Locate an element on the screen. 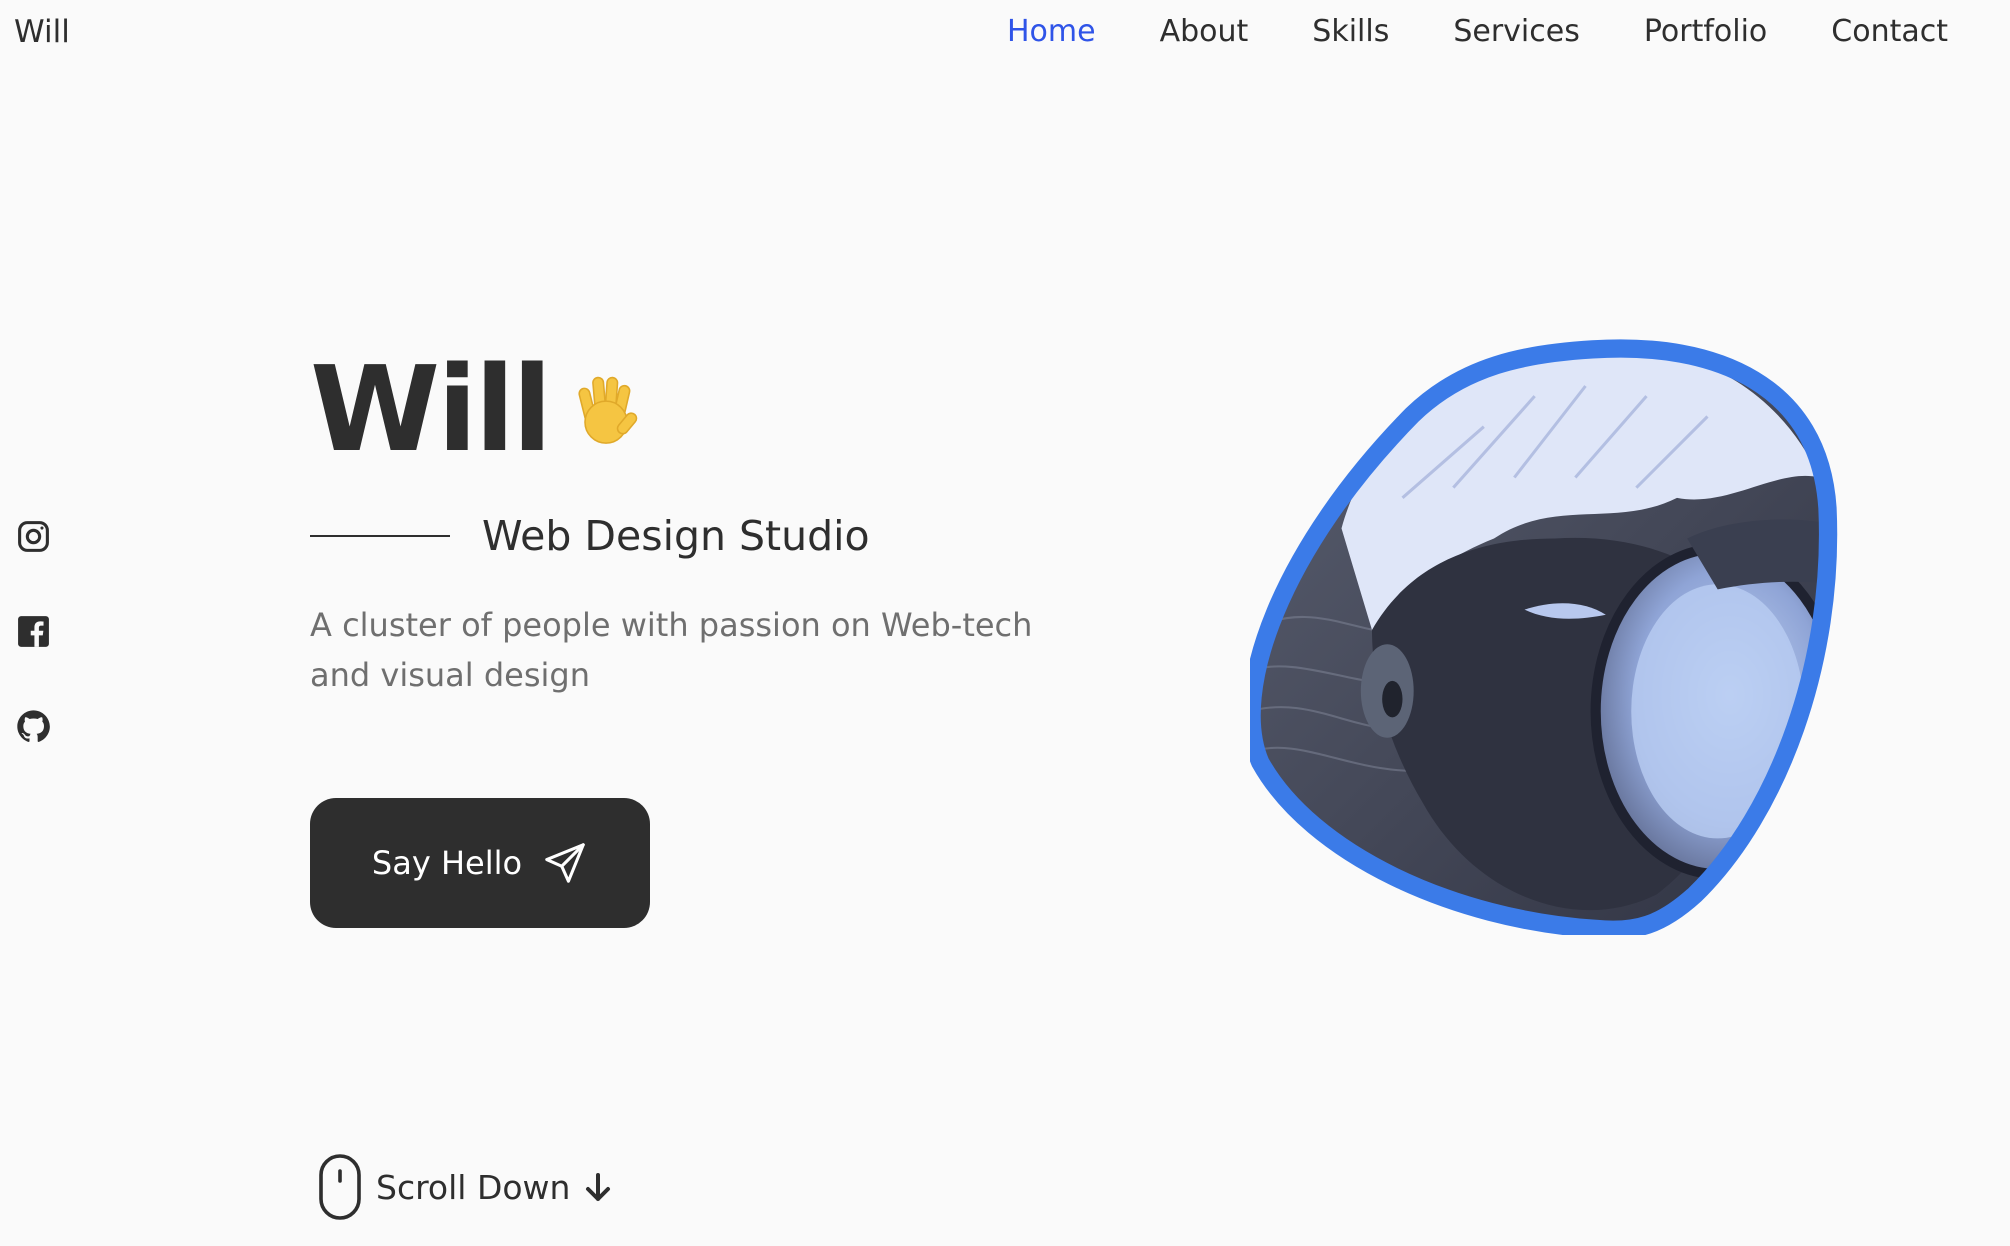  hero-name: Will is located at coordinates (431, 409).